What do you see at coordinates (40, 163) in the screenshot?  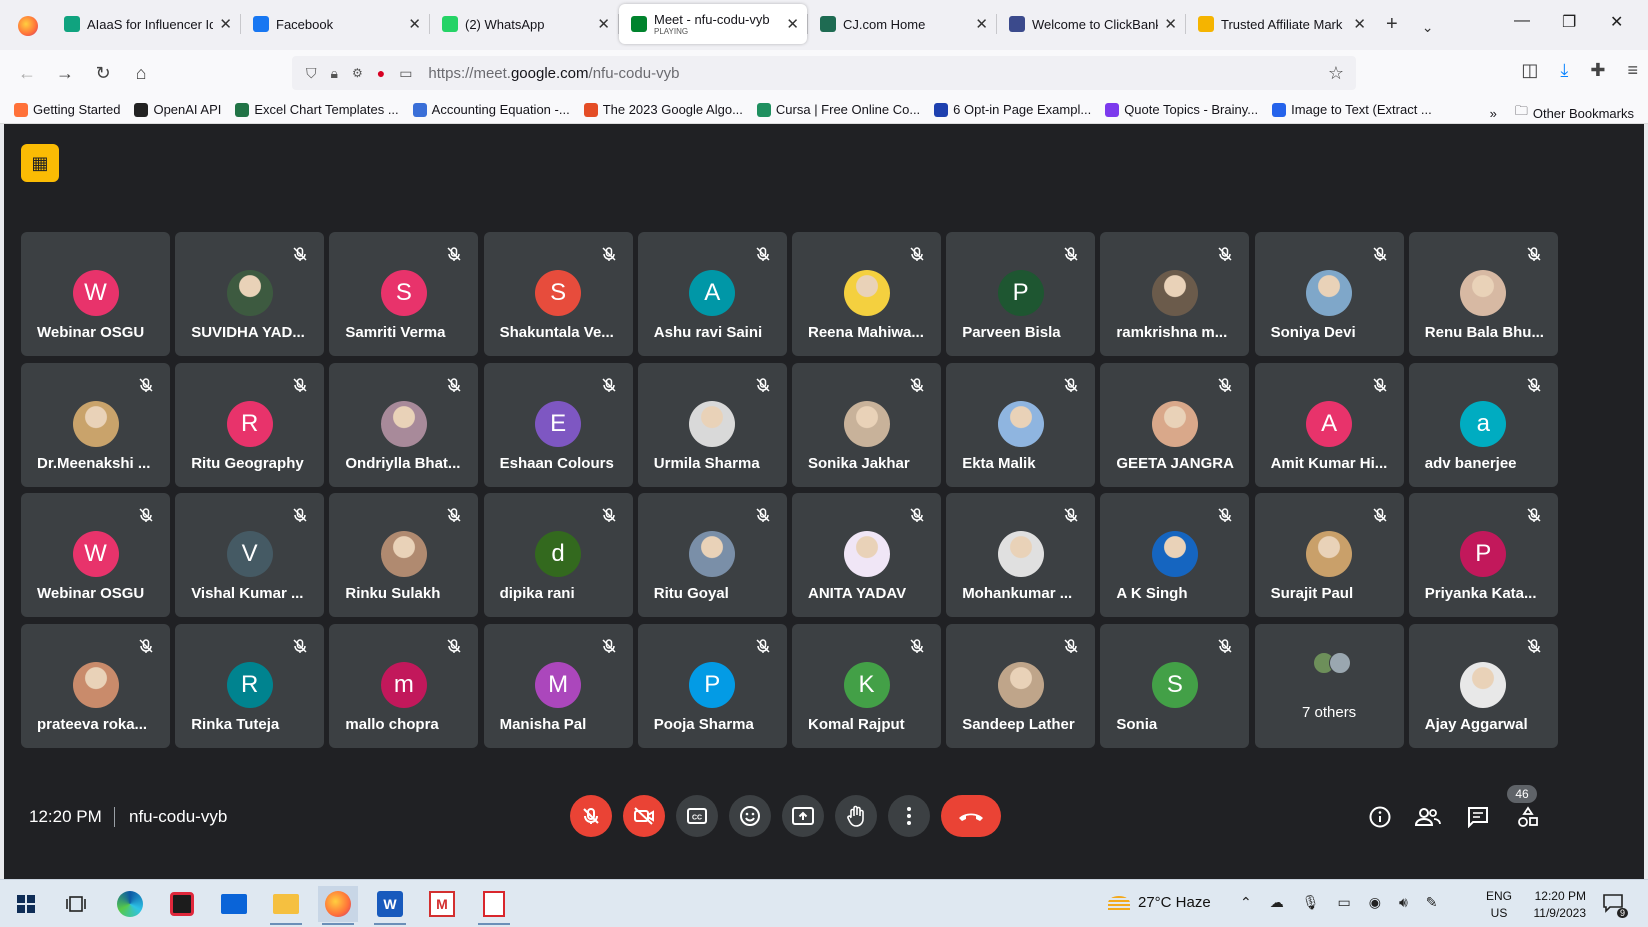 I see `presentation-off-icon: ▦` at bounding box center [40, 163].